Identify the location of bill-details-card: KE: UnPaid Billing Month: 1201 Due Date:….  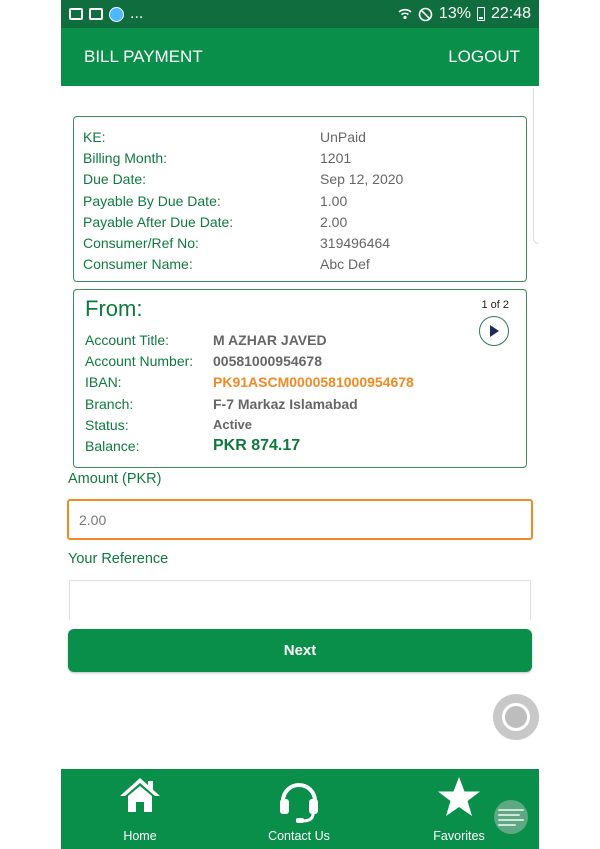
(300, 199).